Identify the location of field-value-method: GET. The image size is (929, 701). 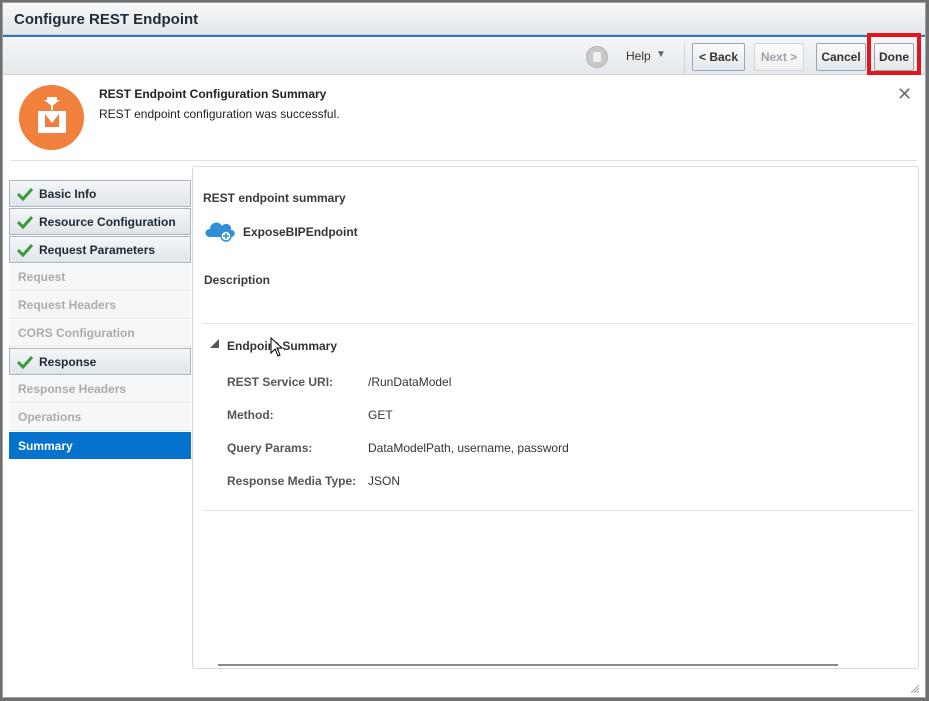
(380, 415).